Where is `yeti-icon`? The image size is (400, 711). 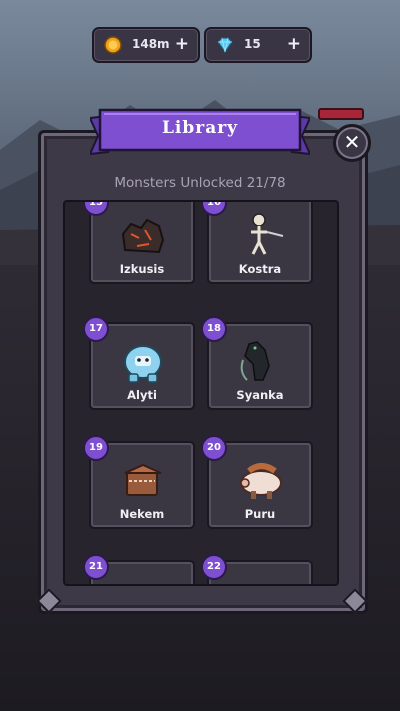 yeti-icon is located at coordinates (143, 364).